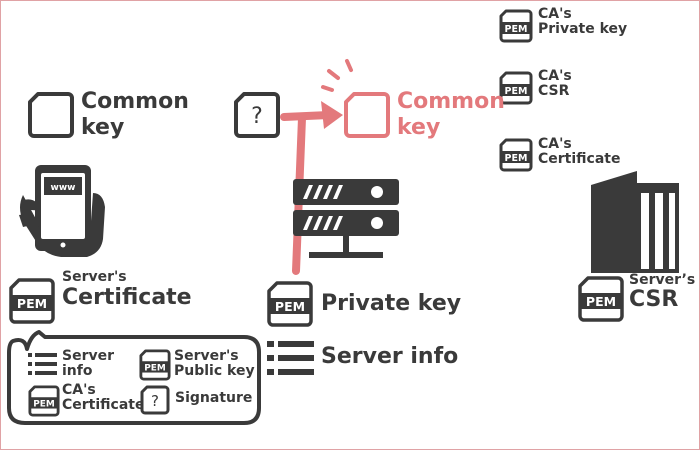 Image resolution: width=700 pixels, height=450 pixels. What do you see at coordinates (390, 356) in the screenshot?
I see `server-info-label: Server info` at bounding box center [390, 356].